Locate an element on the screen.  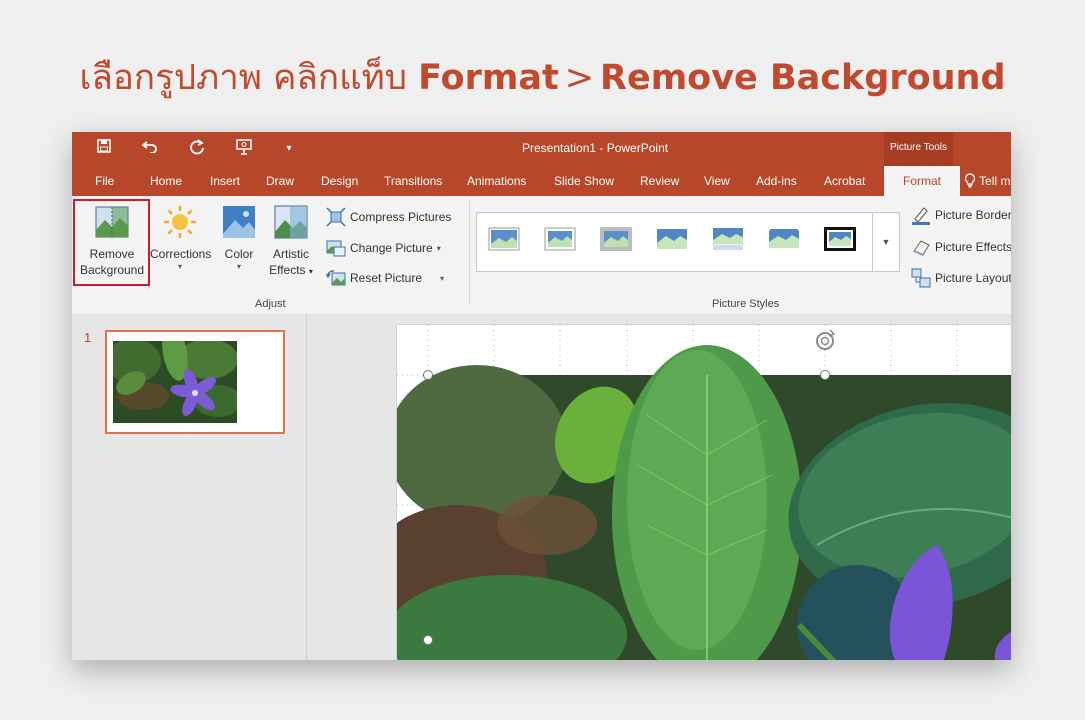
tab-home: Home is located at coordinates (166, 181).